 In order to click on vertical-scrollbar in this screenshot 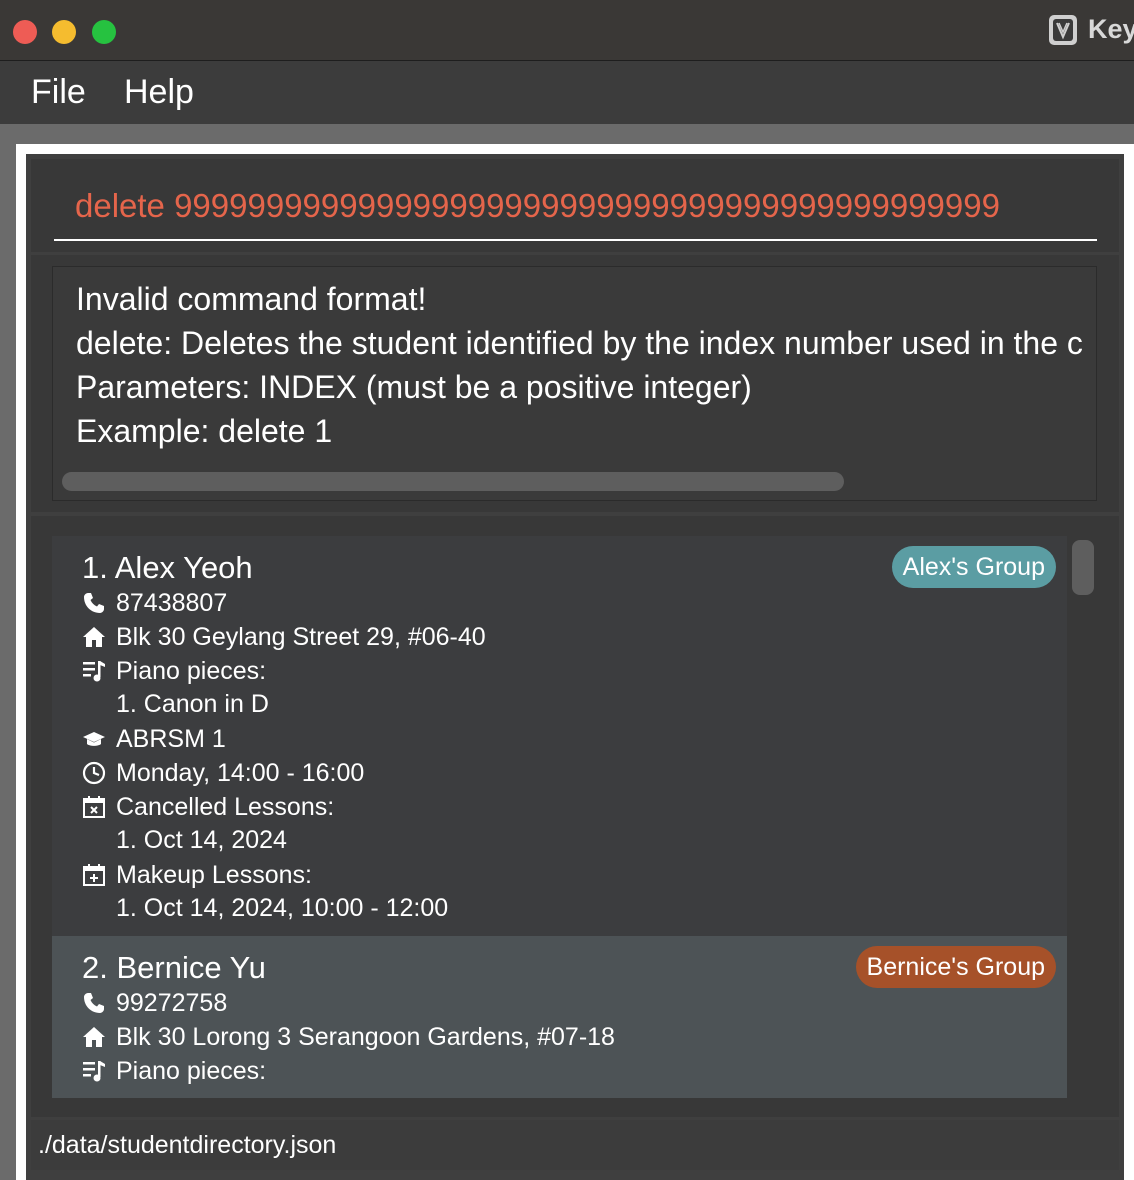, I will do `click(1083, 567)`.